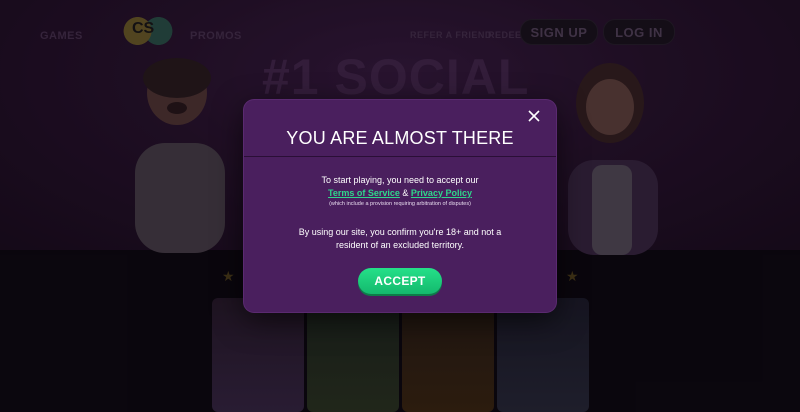  What do you see at coordinates (364, 193) in the screenshot?
I see `terms-of-service-link: Terms of Service` at bounding box center [364, 193].